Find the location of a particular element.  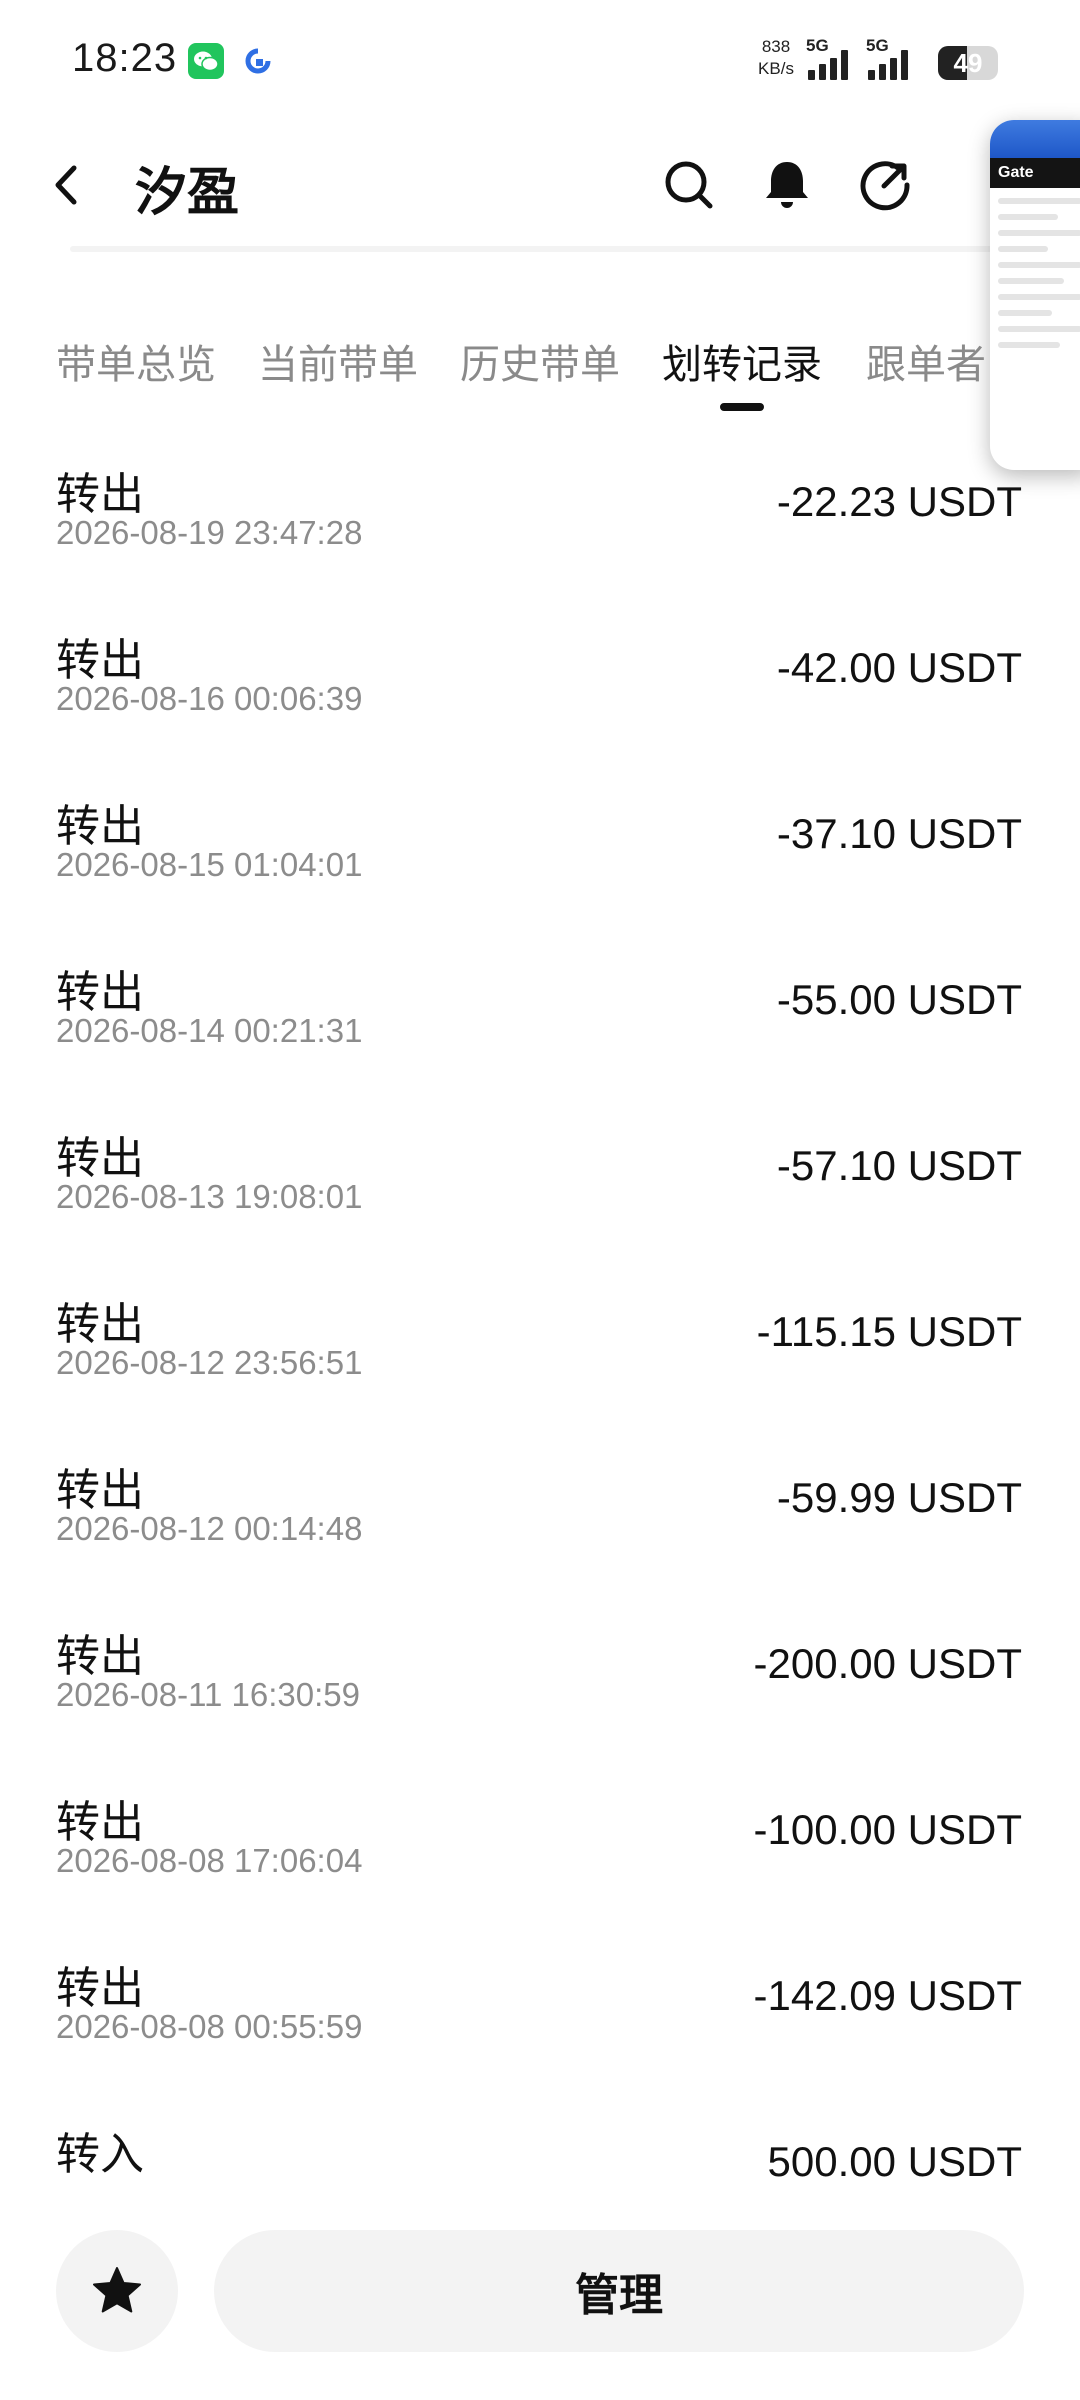

record-amount: -142.09 USDT is located at coordinates (887, 1995).